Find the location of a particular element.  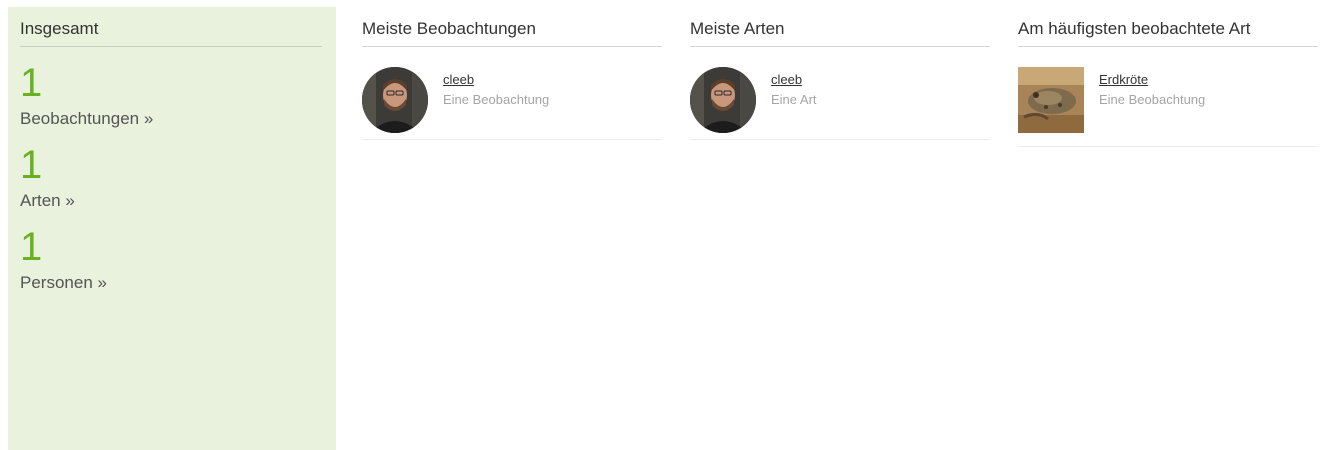

most-species-title: Meiste Arten is located at coordinates (840, 27).